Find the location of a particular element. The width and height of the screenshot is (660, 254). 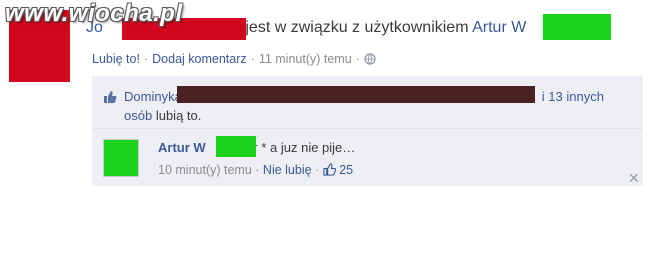

partner-link: Artur W is located at coordinates (499, 27).